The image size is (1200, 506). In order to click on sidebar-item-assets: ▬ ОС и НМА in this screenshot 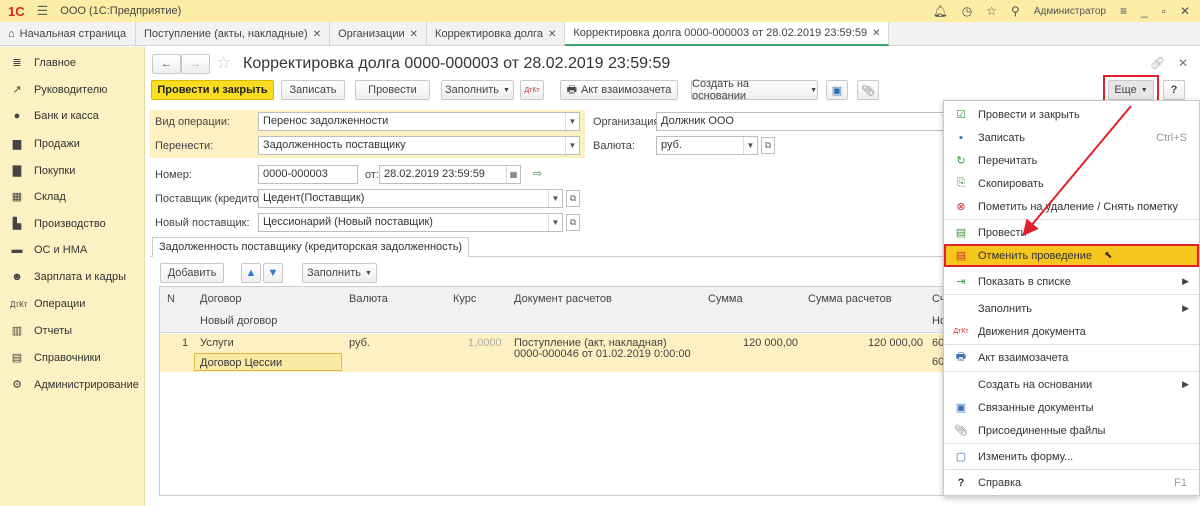, I will do `click(49, 250)`.